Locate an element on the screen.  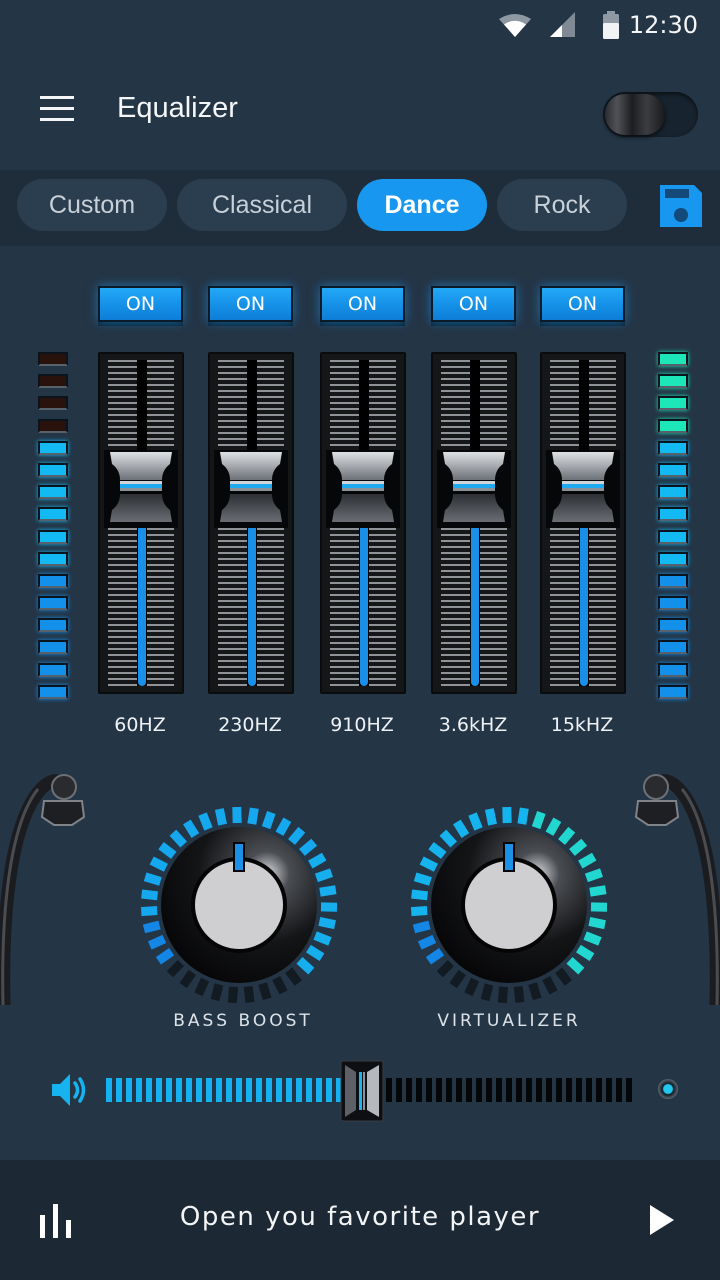
preset-tab-dance: Dance is located at coordinates (422, 205).